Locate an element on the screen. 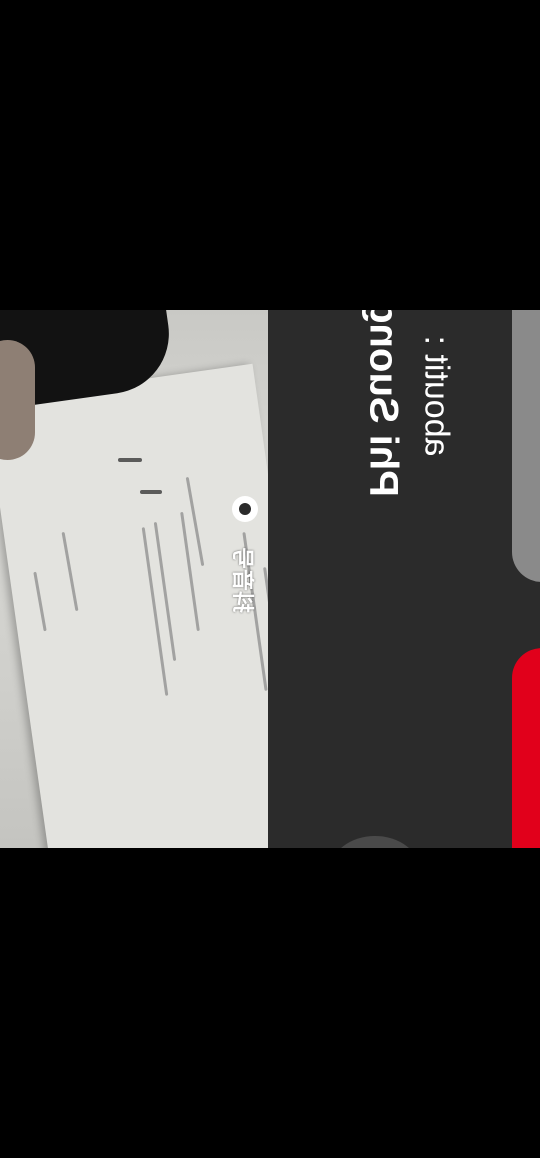 The image size is (540, 1158). panel-subtitle: aboutit : is located at coordinates (436, 400).